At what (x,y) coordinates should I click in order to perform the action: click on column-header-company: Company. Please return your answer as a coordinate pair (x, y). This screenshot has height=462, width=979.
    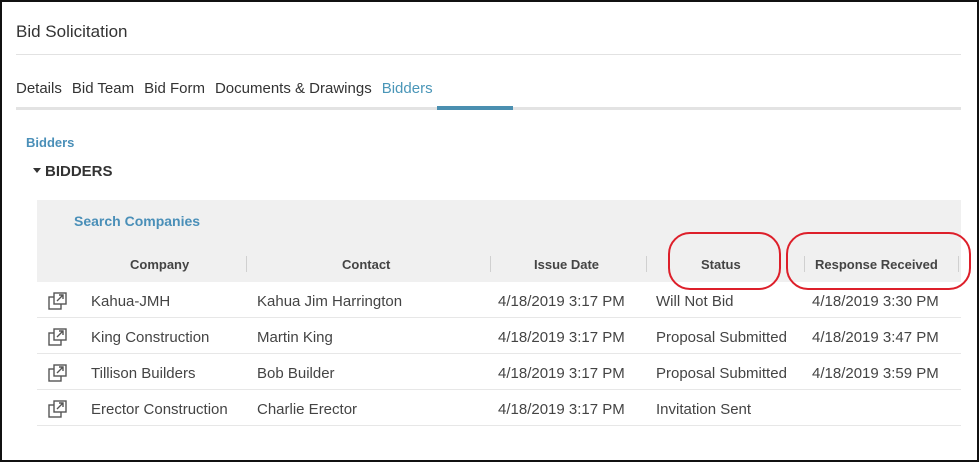
    Looking at the image, I should click on (159, 264).